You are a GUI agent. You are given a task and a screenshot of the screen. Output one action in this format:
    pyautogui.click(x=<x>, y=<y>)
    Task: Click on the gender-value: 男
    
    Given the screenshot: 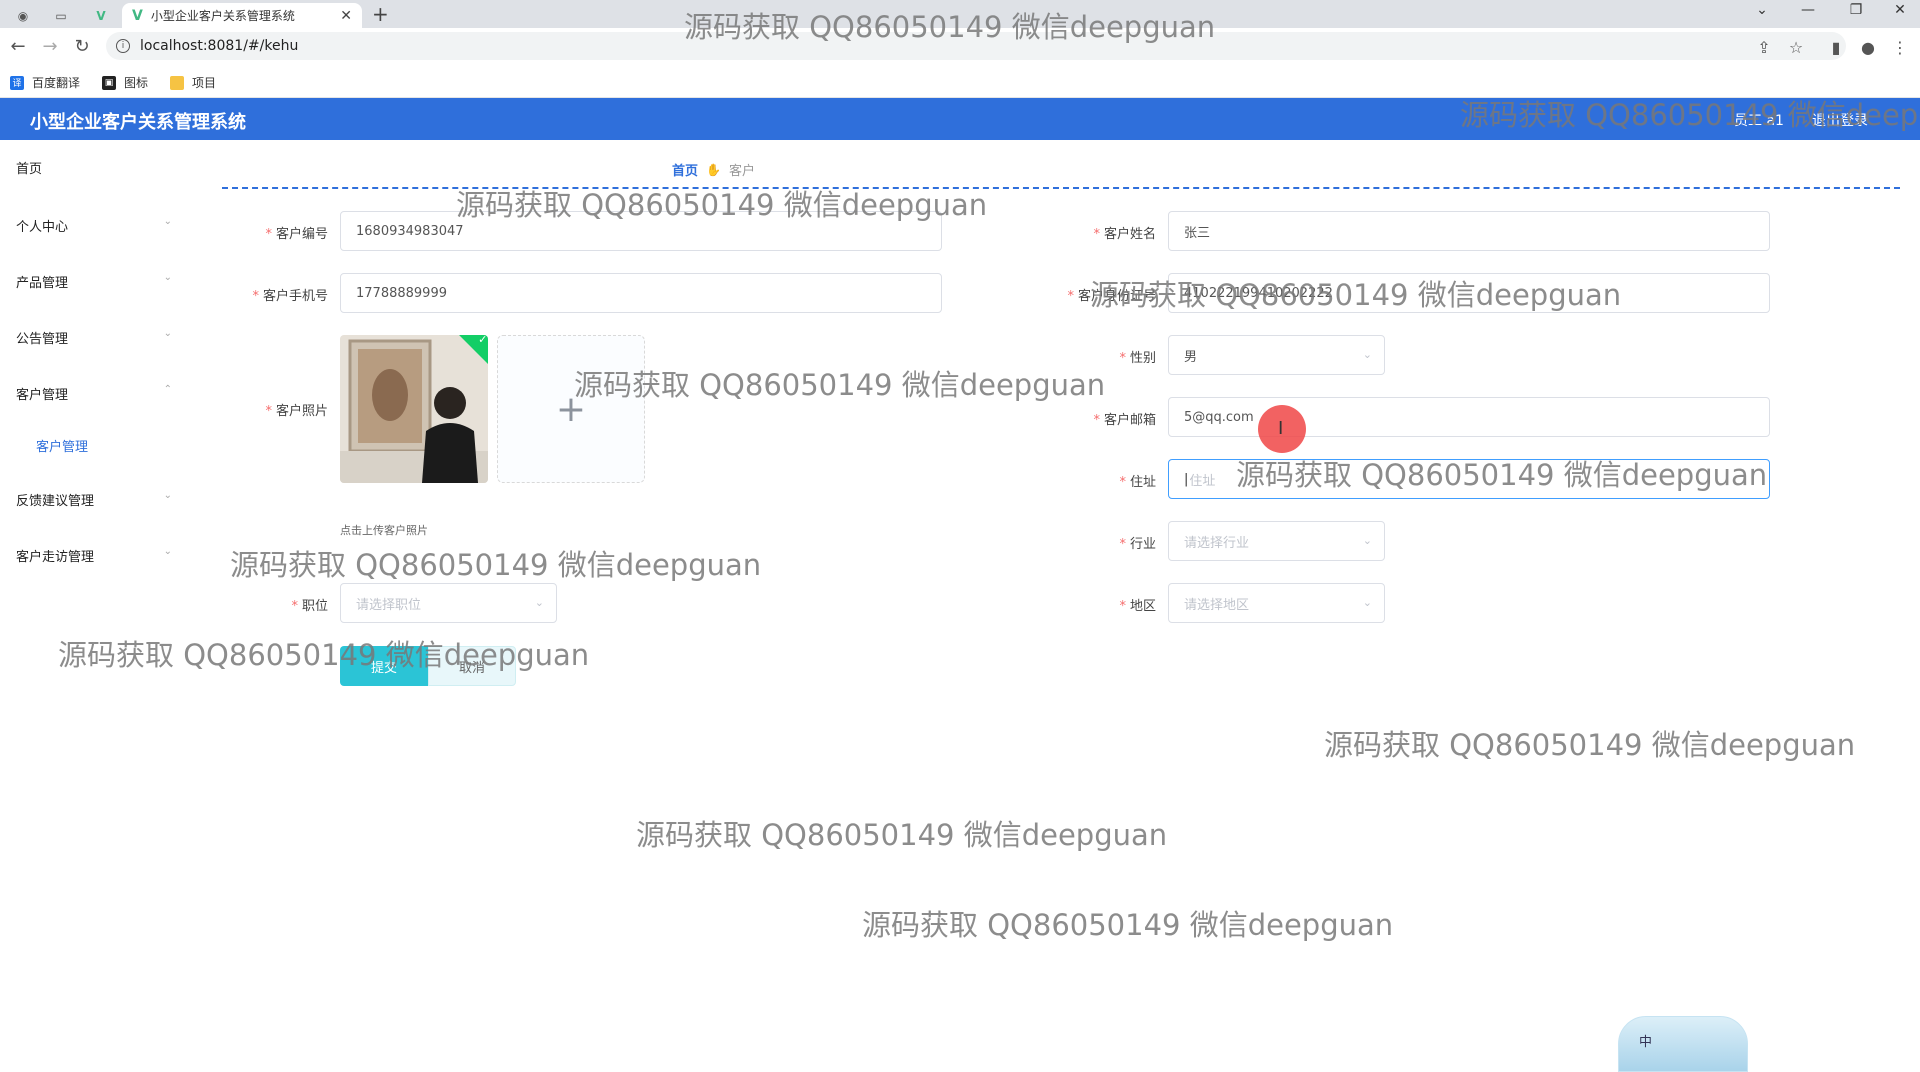 What is the action you would take?
    pyautogui.click(x=1191, y=357)
    